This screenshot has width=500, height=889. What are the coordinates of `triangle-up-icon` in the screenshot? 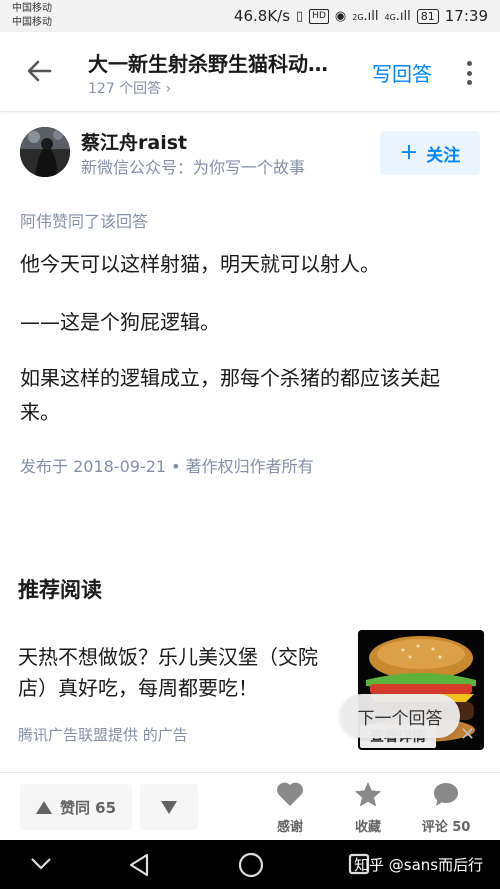 It's located at (43, 807).